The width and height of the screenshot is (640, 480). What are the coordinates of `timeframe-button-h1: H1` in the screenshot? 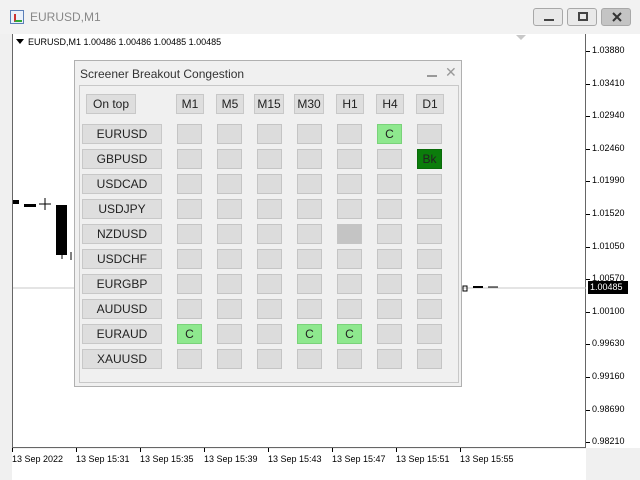 It's located at (350, 104).